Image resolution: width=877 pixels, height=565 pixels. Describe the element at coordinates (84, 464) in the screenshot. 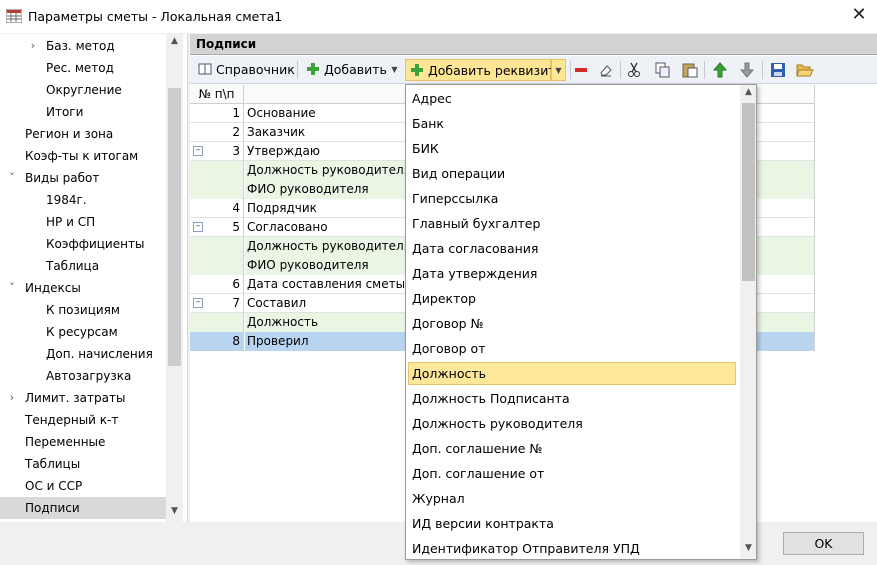

I see `sidebar-item: Таблицы` at that location.